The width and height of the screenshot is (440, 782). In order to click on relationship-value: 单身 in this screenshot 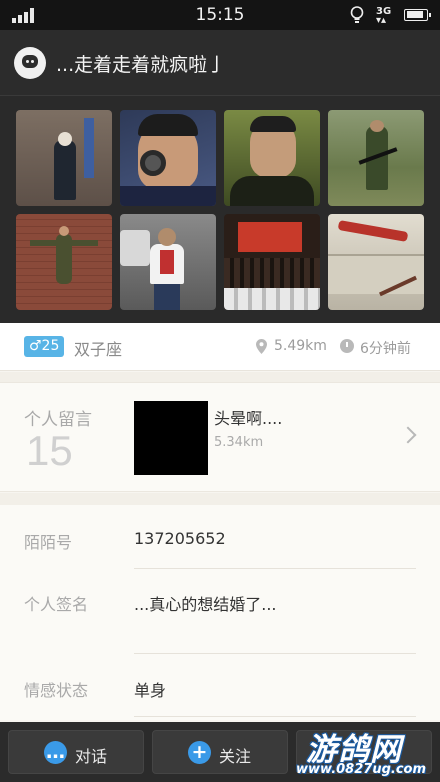, I will do `click(150, 690)`.